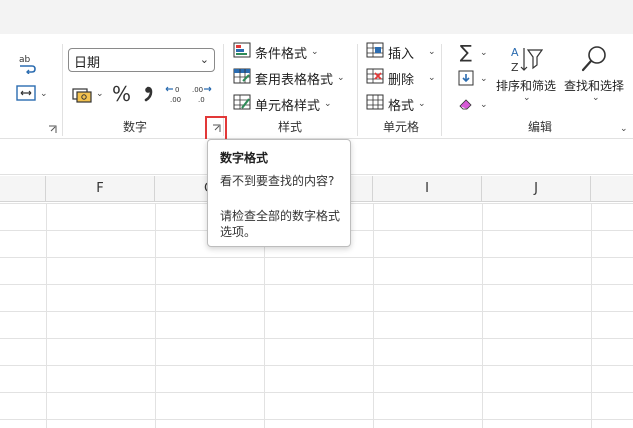 The height and width of the screenshot is (428, 633). I want to click on format-button: 格式 ⌄, so click(396, 104).